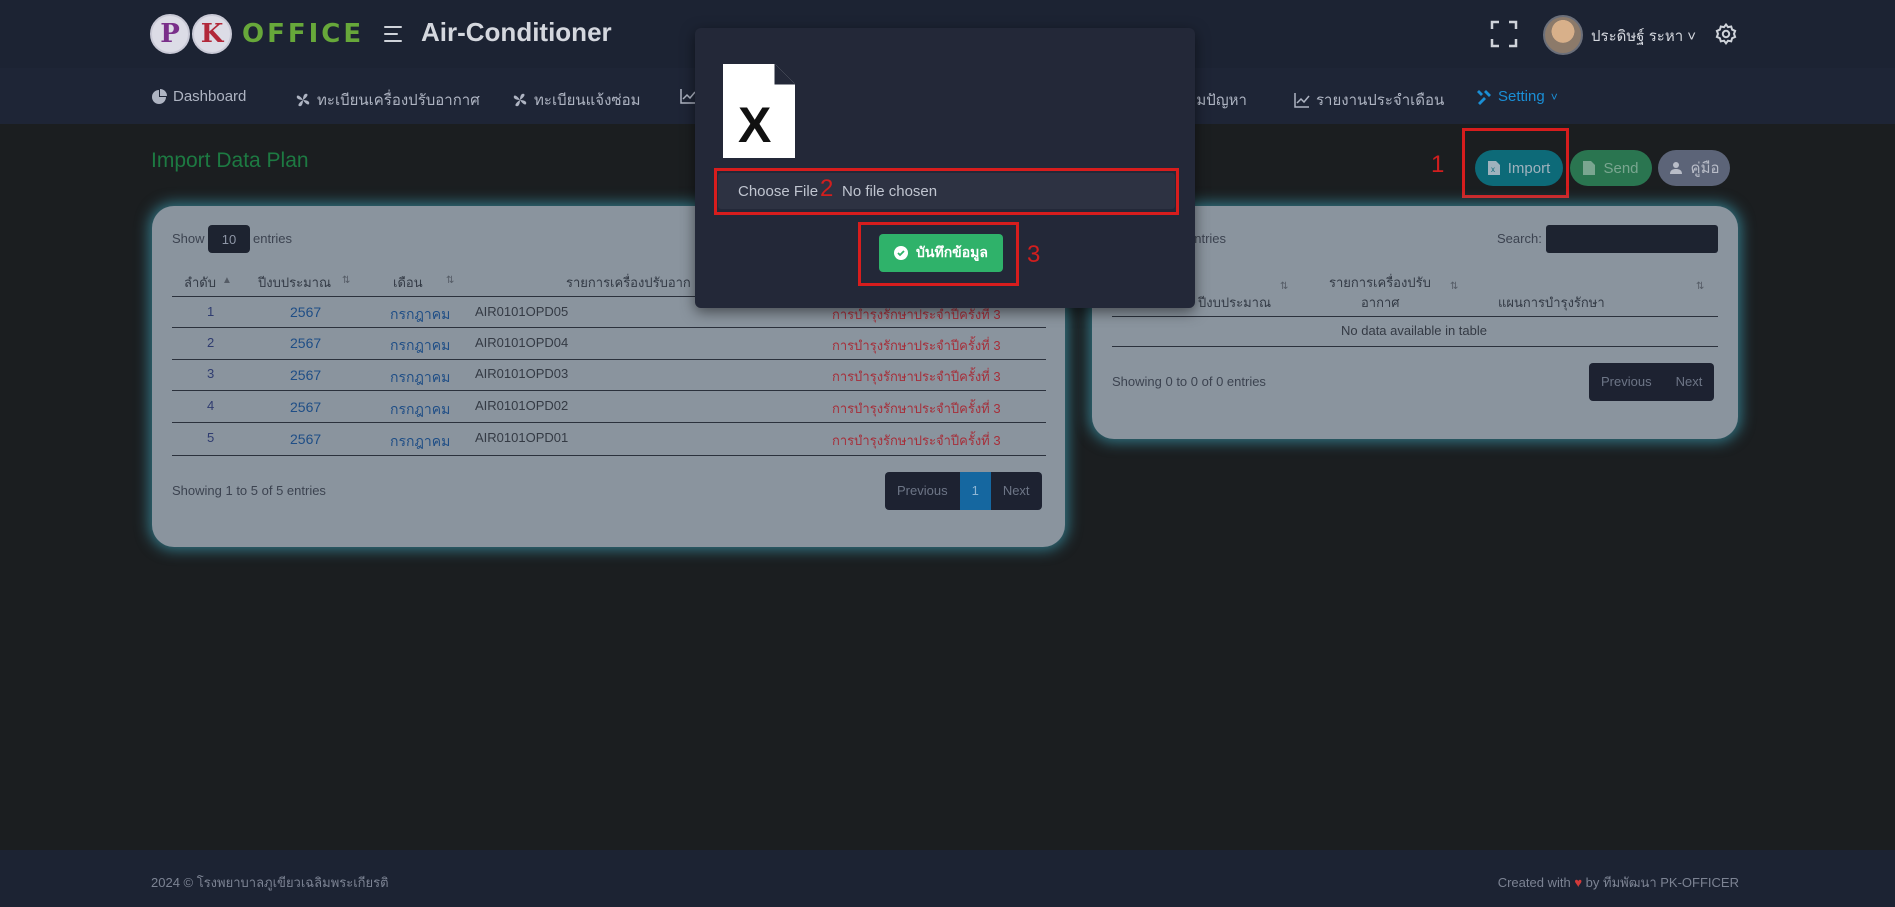 This screenshot has width=1895, height=907. Describe the element at coordinates (1189, 381) in the screenshot. I see `table-info: Showing 0 to 0 of 0 entries` at that location.